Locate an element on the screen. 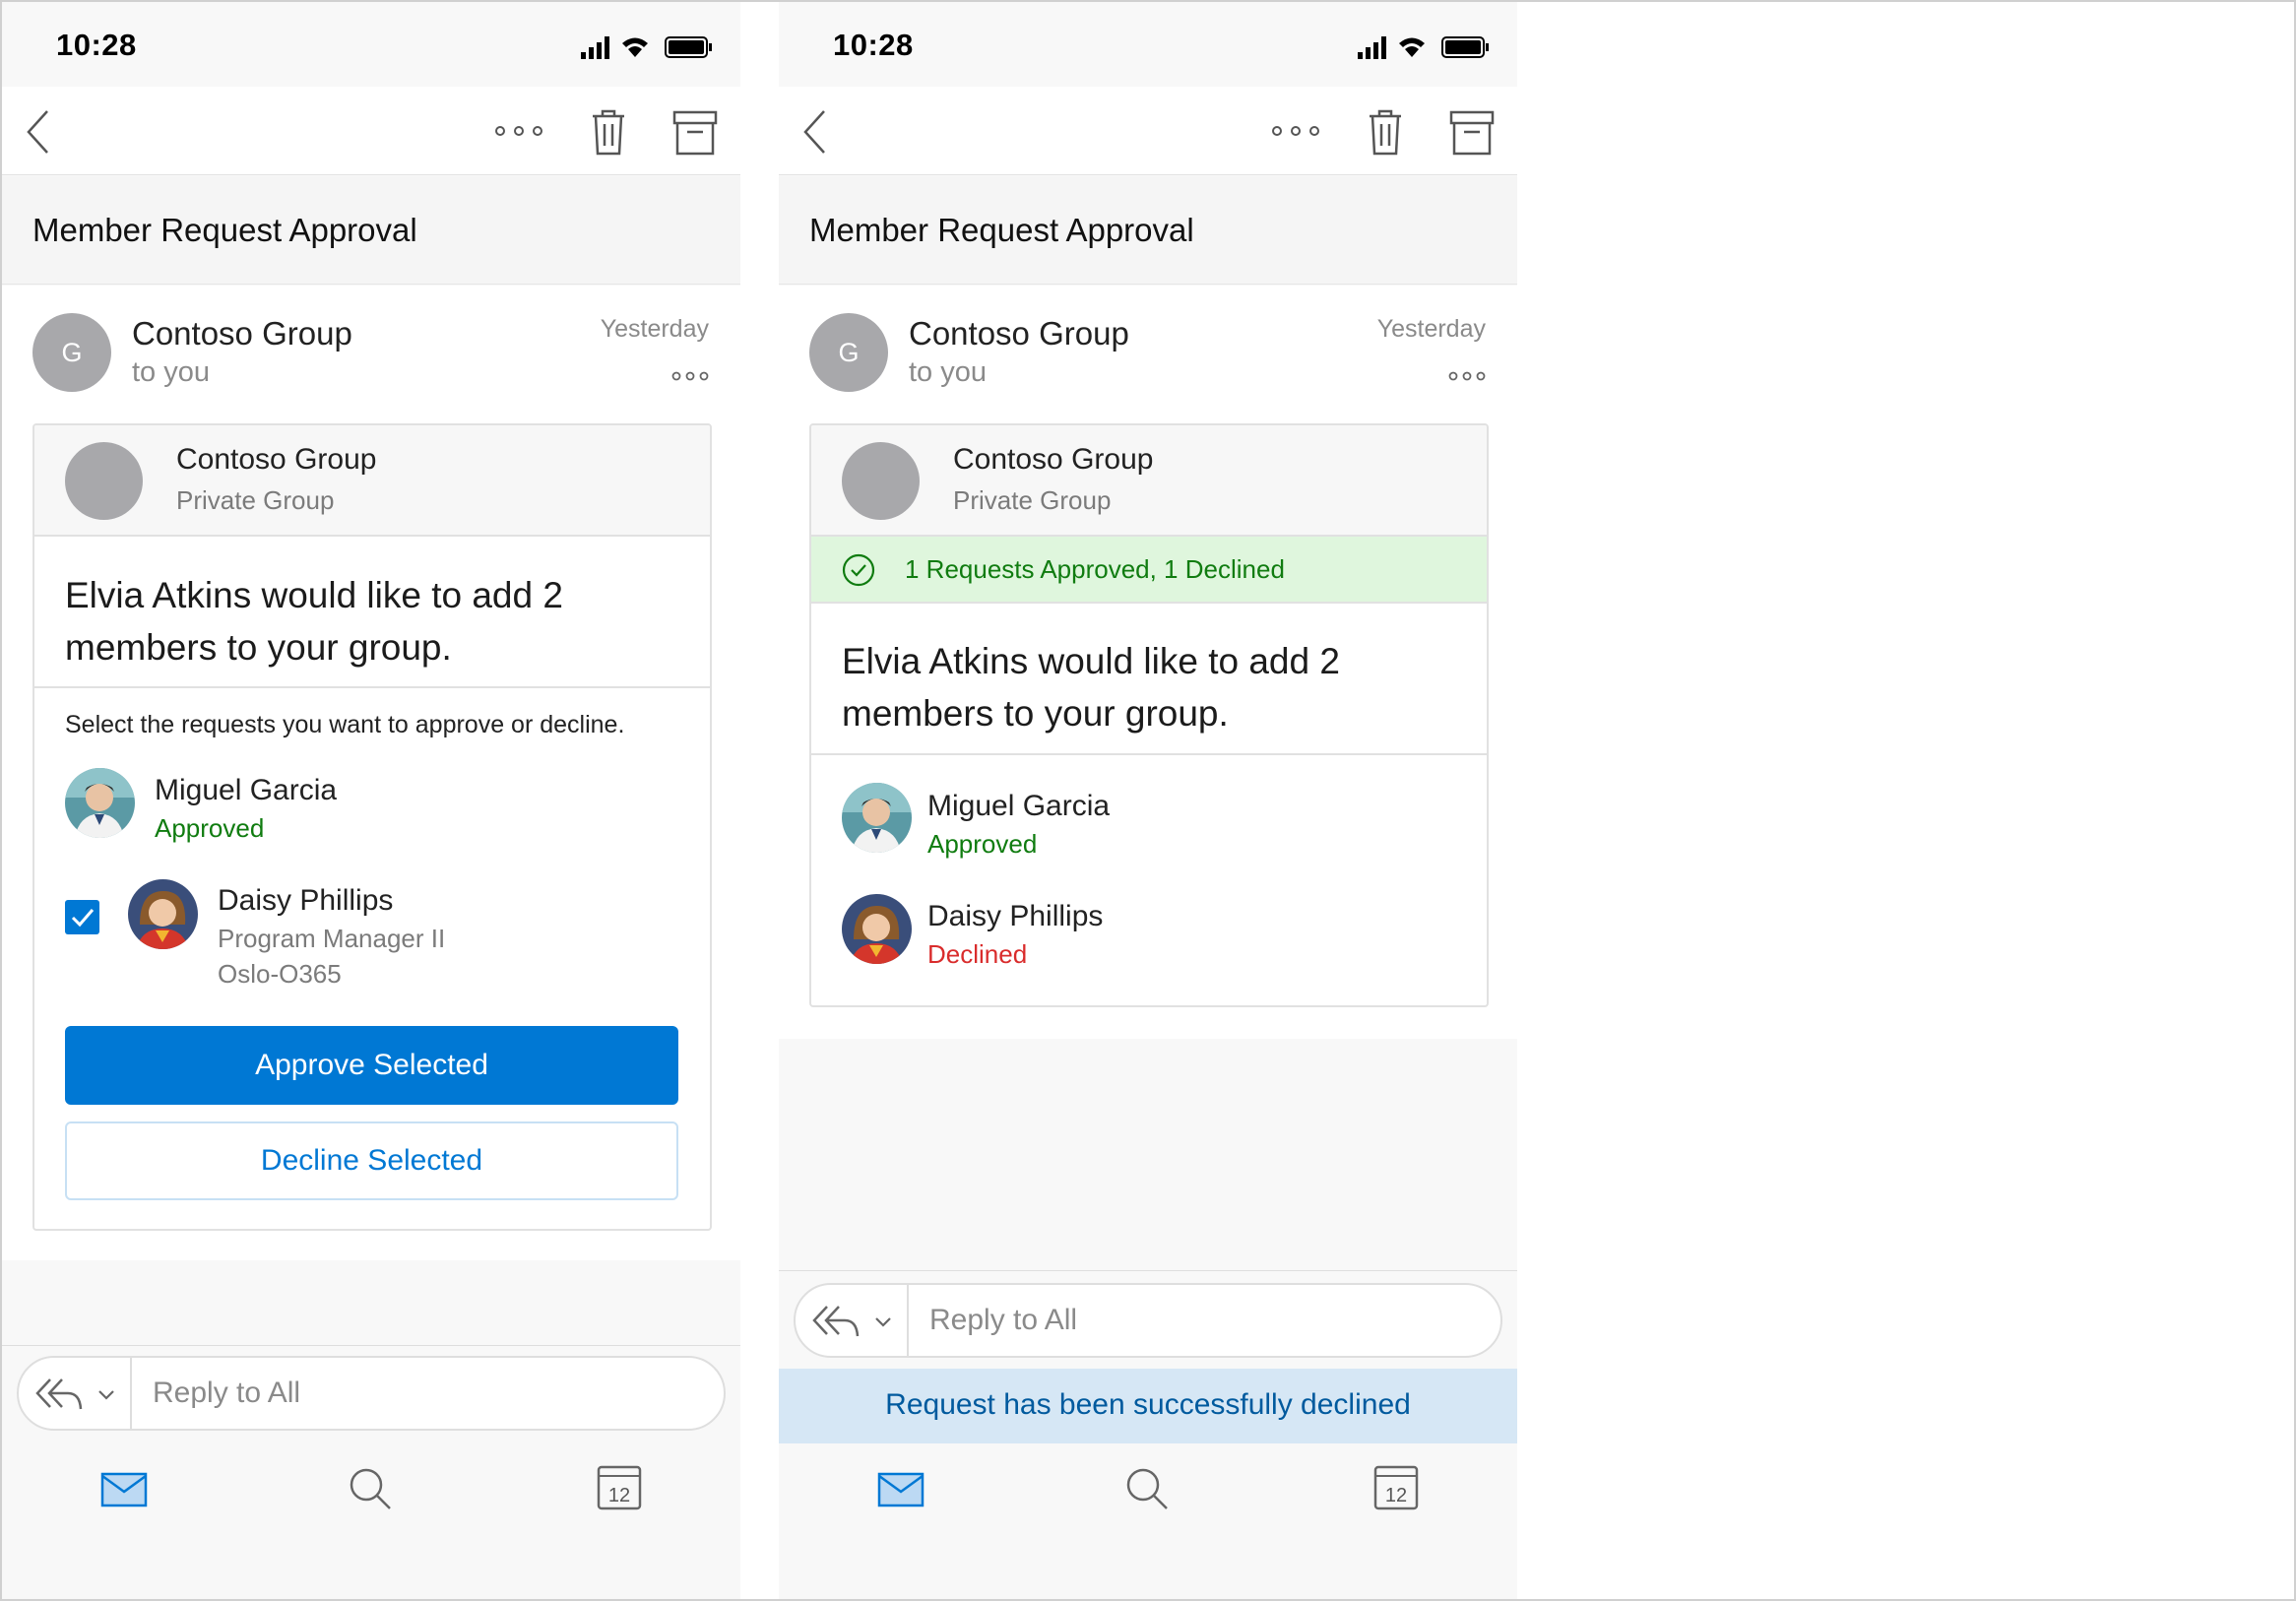 The width and height of the screenshot is (2296, 1601). check-circle-icon is located at coordinates (858, 570).